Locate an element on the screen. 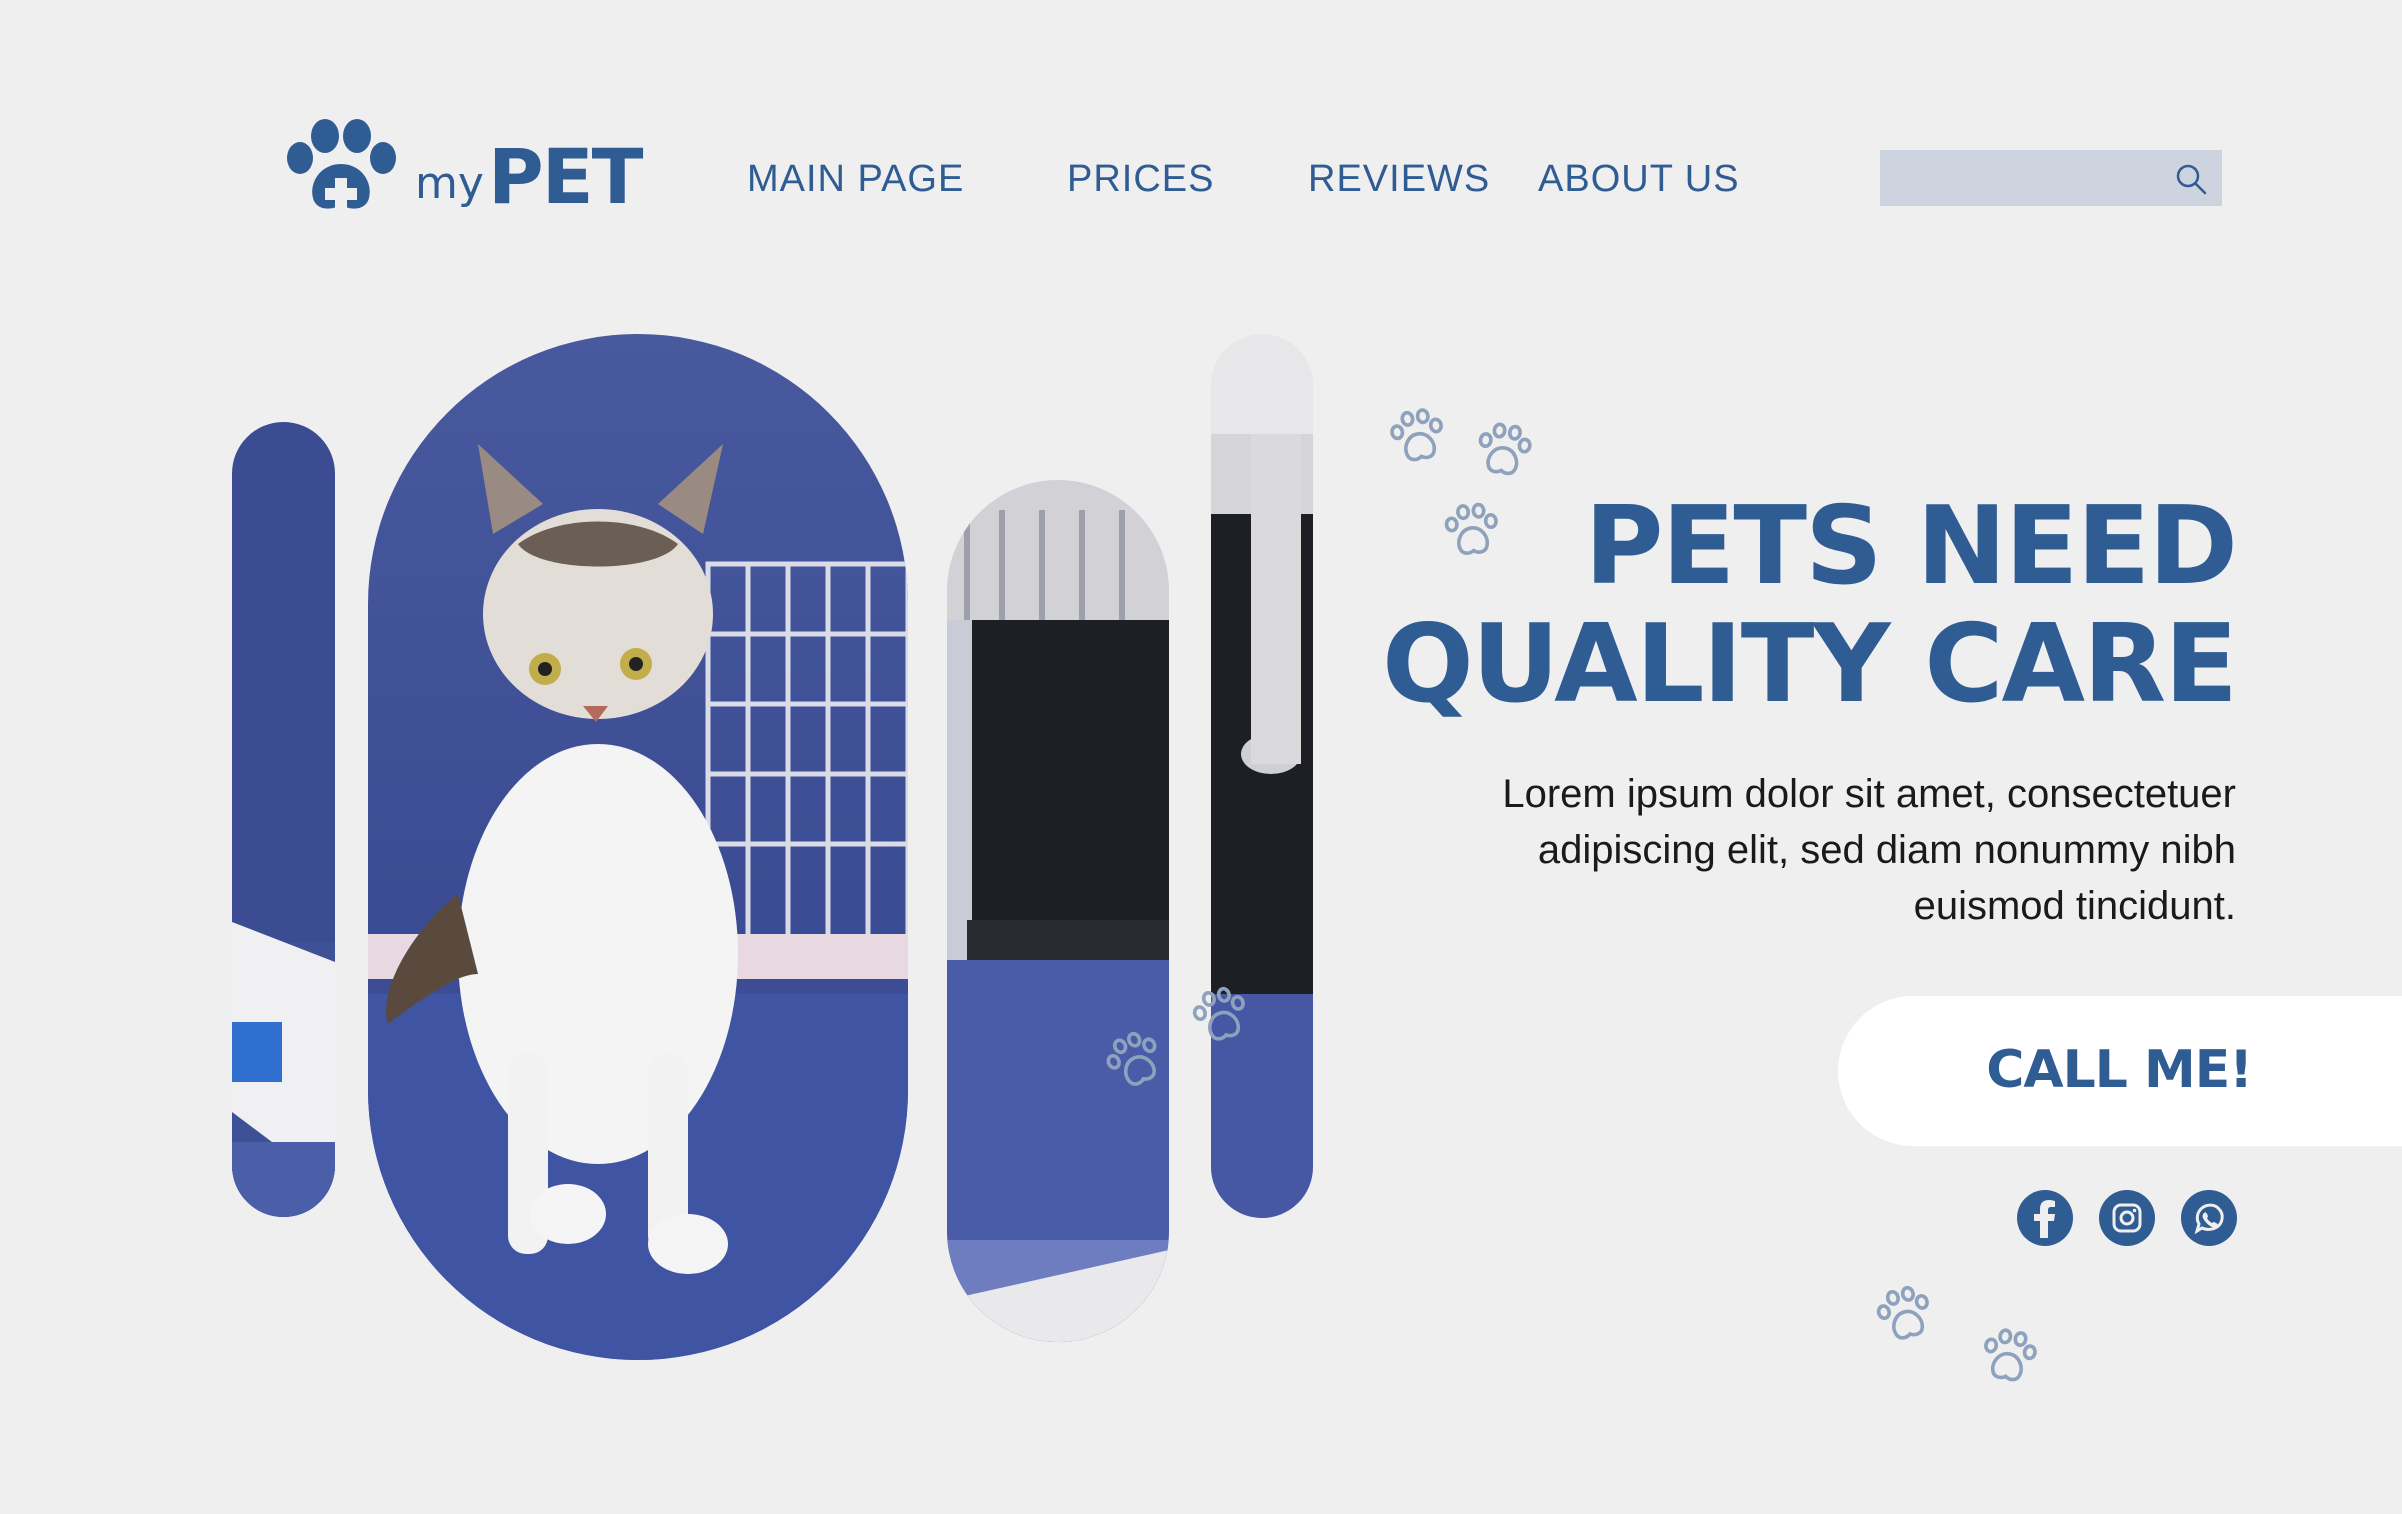  photo-strip-left is located at coordinates (283, 819).